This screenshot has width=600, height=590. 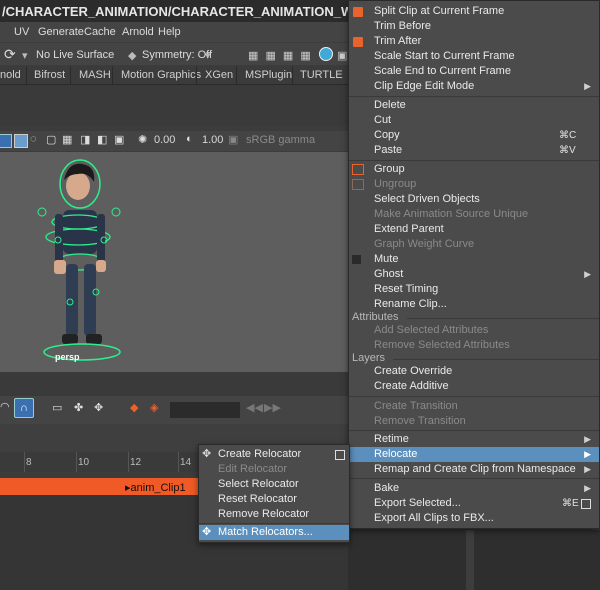 I want to click on time-ruler: 8 10 12 14, so click(x=100, y=462).